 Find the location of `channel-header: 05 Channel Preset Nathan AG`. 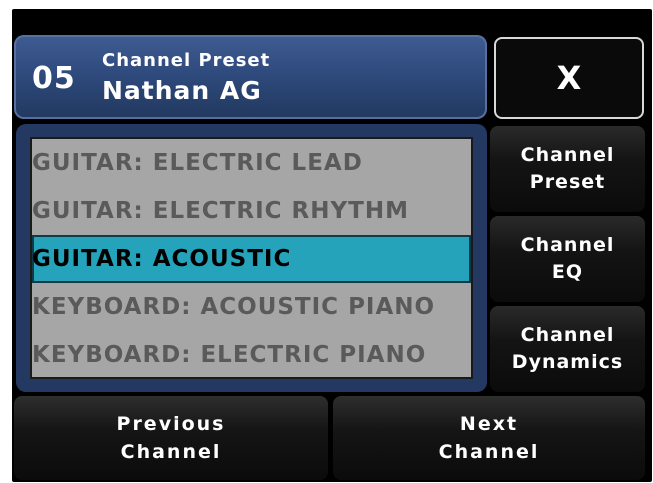

channel-header: 05 Channel Preset Nathan AG is located at coordinates (250, 77).